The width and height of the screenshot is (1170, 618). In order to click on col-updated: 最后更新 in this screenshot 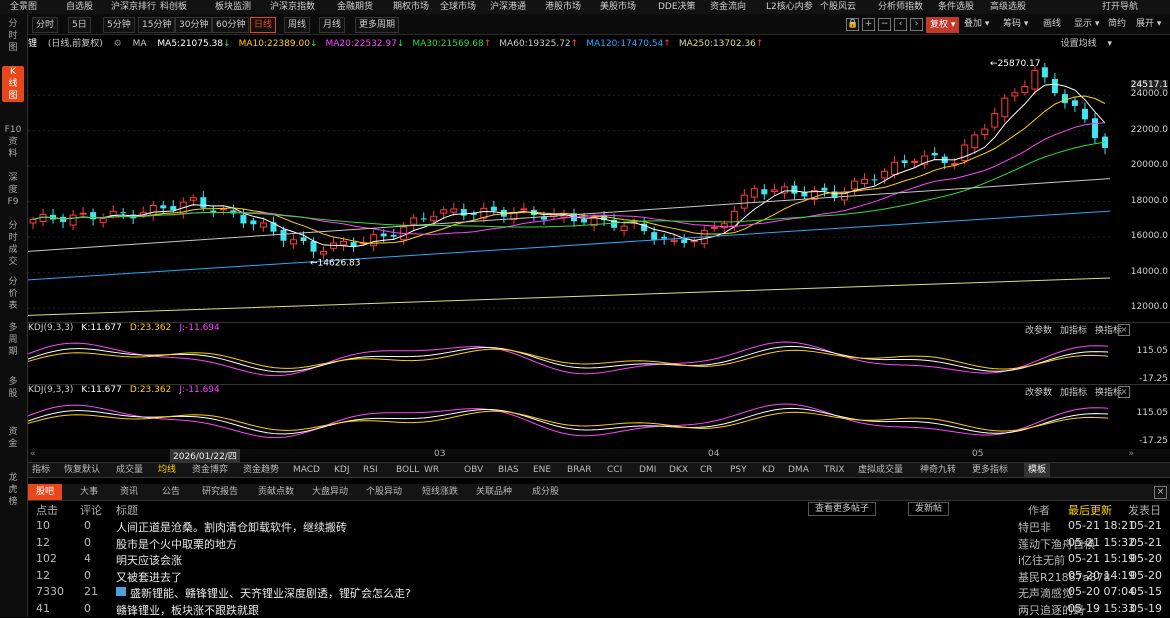, I will do `click(1090, 510)`.